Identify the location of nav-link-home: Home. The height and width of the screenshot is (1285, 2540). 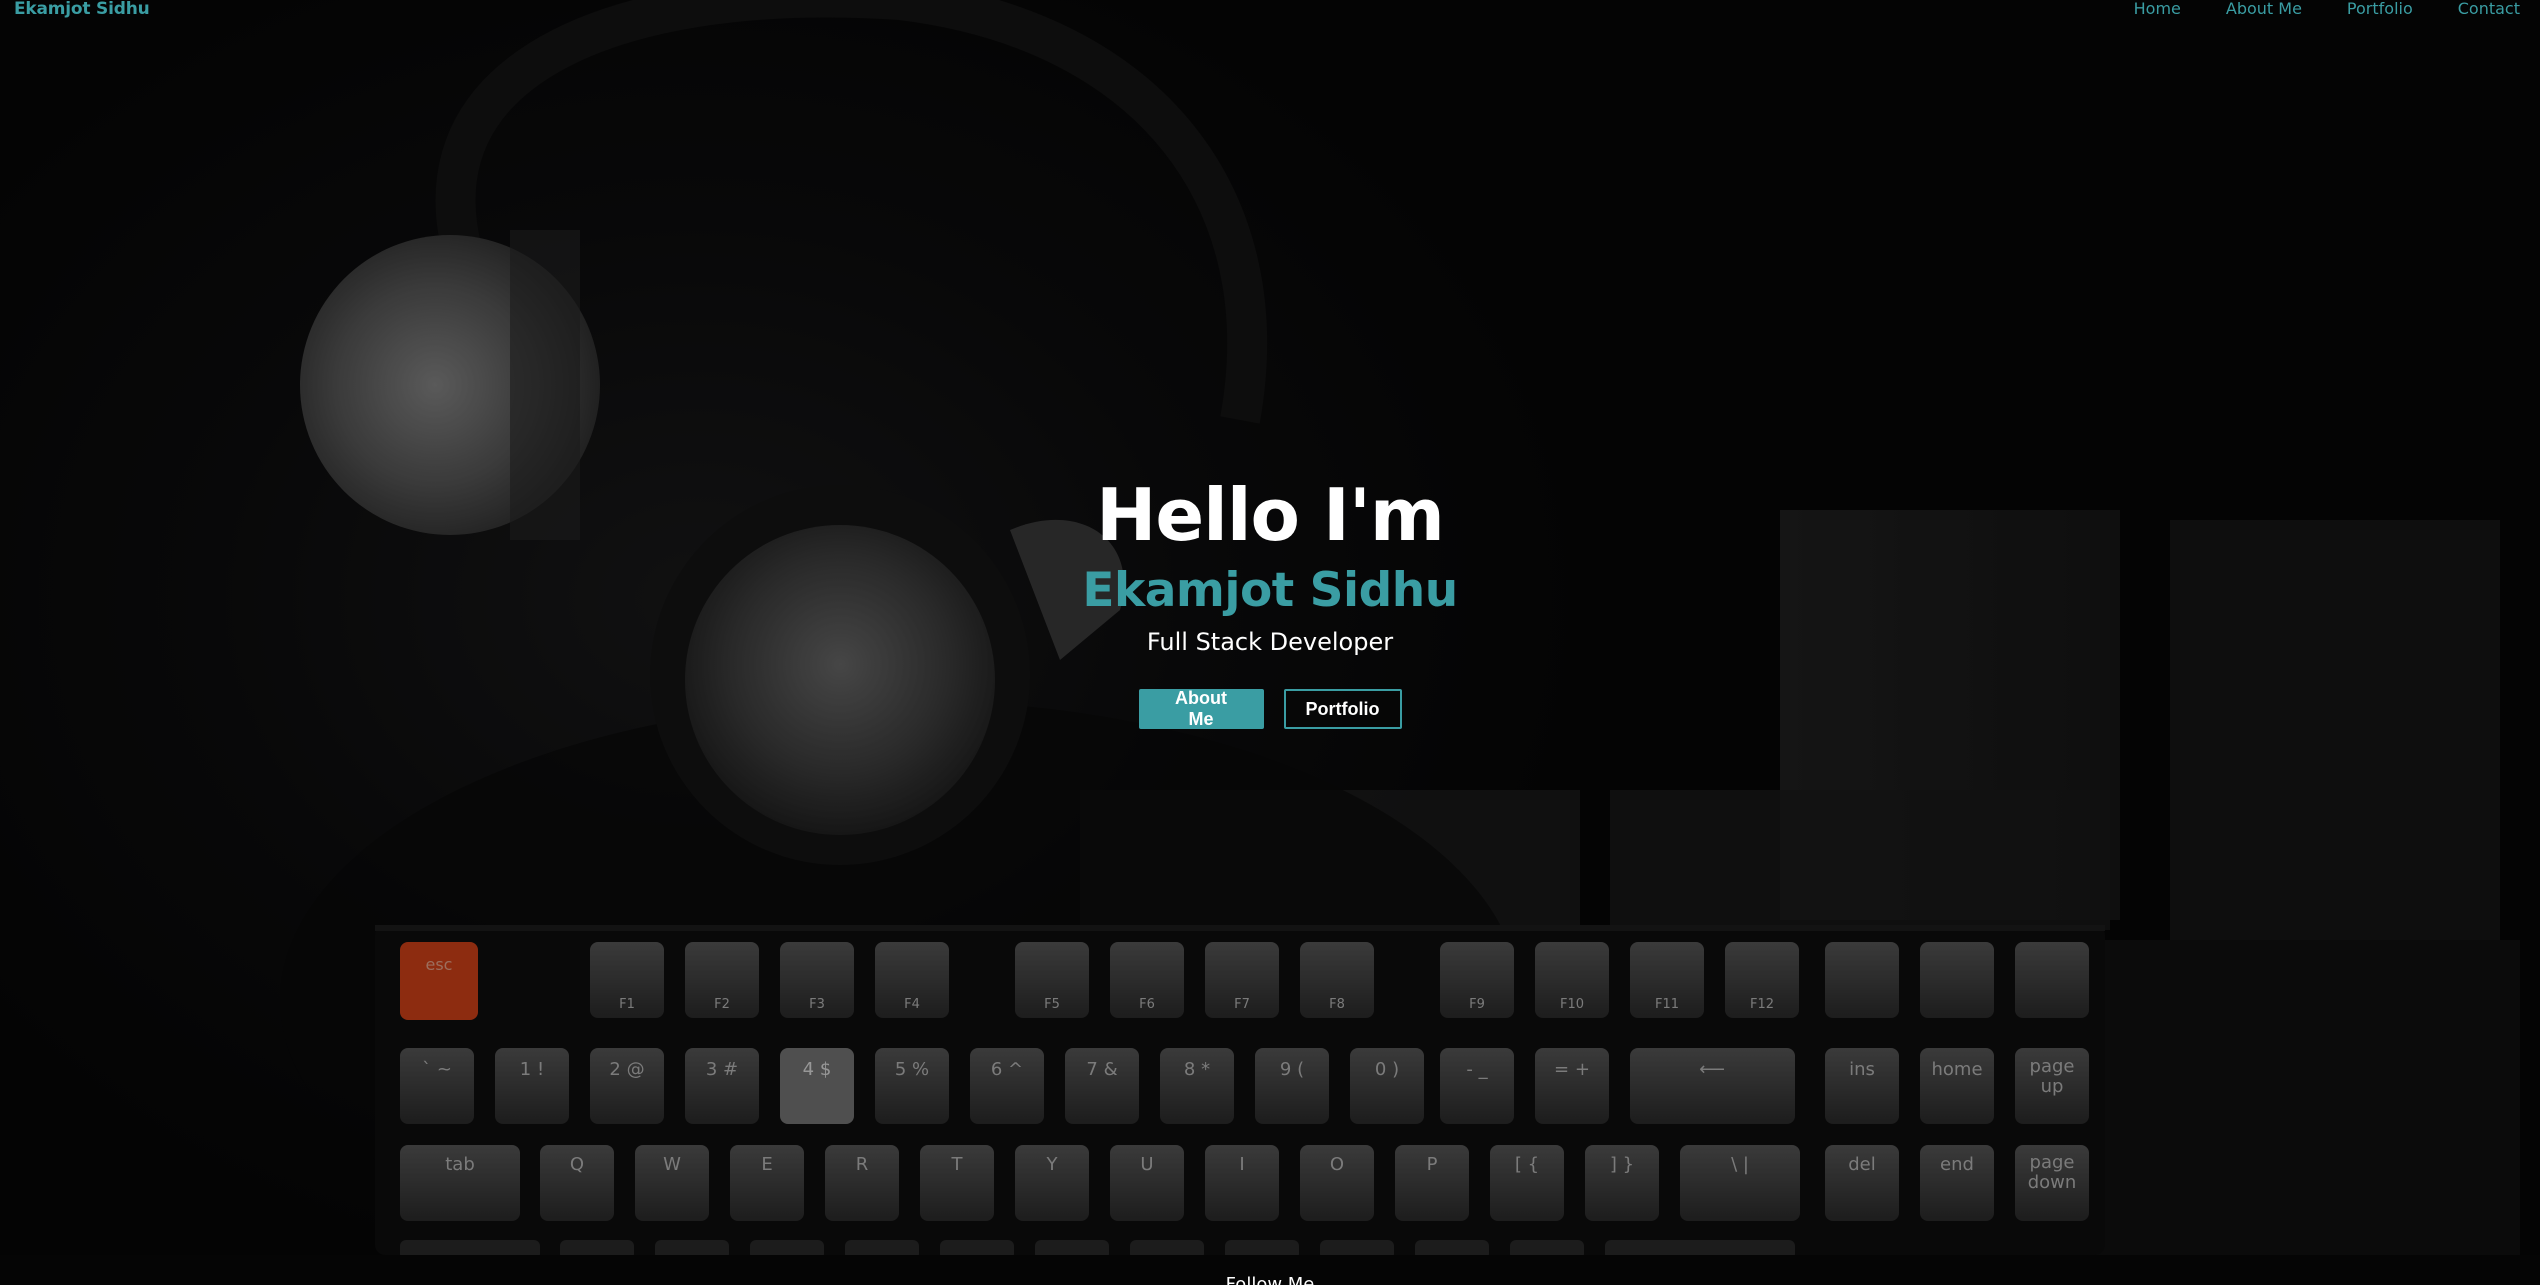
(2157, 9).